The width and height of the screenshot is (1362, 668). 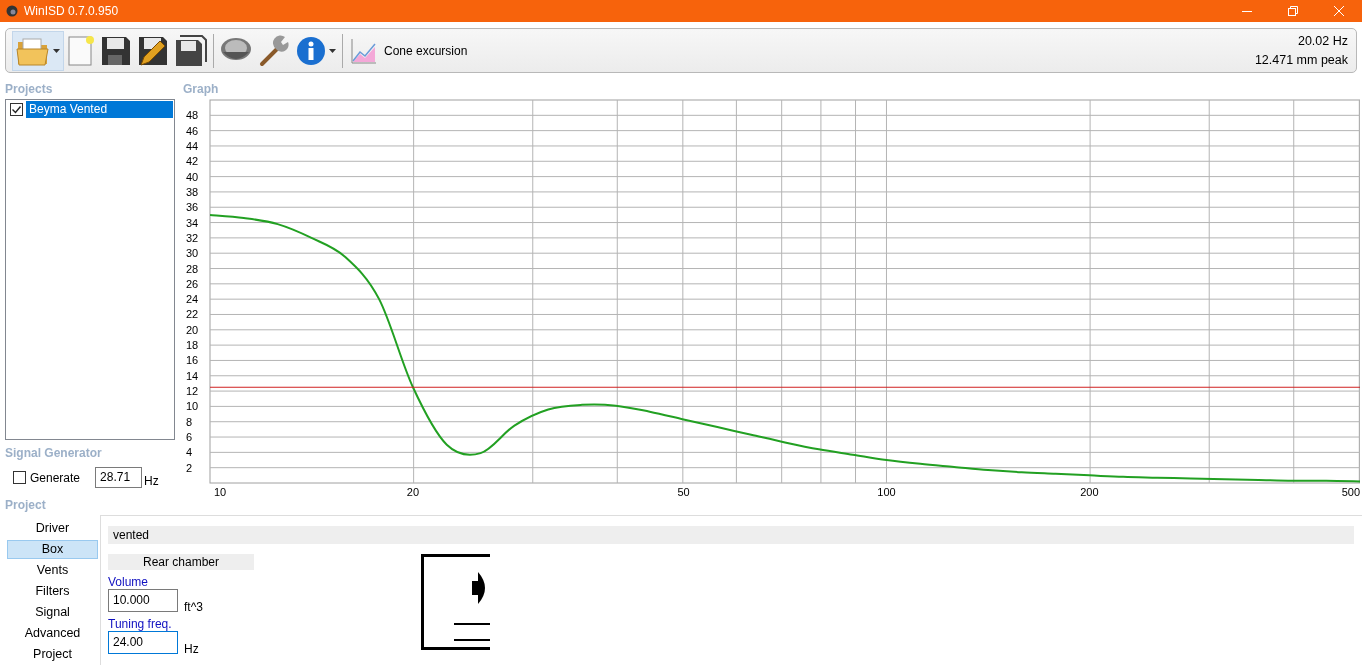 What do you see at coordinates (413, 492) in the screenshot?
I see `x-tick-label: 20` at bounding box center [413, 492].